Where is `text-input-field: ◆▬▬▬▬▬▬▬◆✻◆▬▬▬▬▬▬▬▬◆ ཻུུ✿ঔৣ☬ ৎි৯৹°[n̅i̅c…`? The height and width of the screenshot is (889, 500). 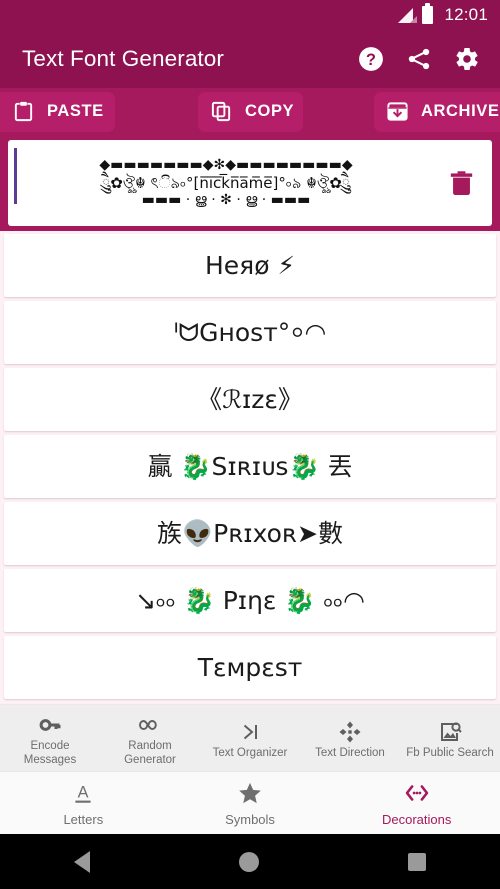
text-input-field: ◆▬▬▬▬▬▬▬◆✻◆▬▬▬▬▬▬▬▬◆ ཻུུ✿ঔৣ☬ ৎි৯৹°[n̅i̅c… is located at coordinates (250, 183).